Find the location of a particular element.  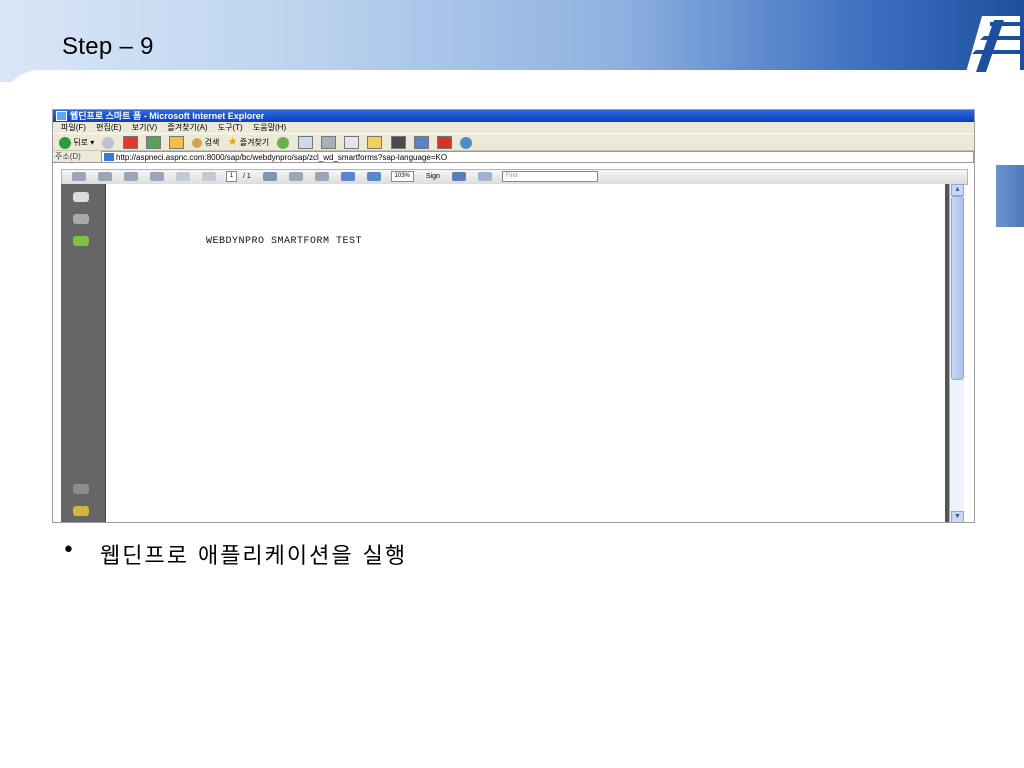

home-icon is located at coordinates (177, 143).